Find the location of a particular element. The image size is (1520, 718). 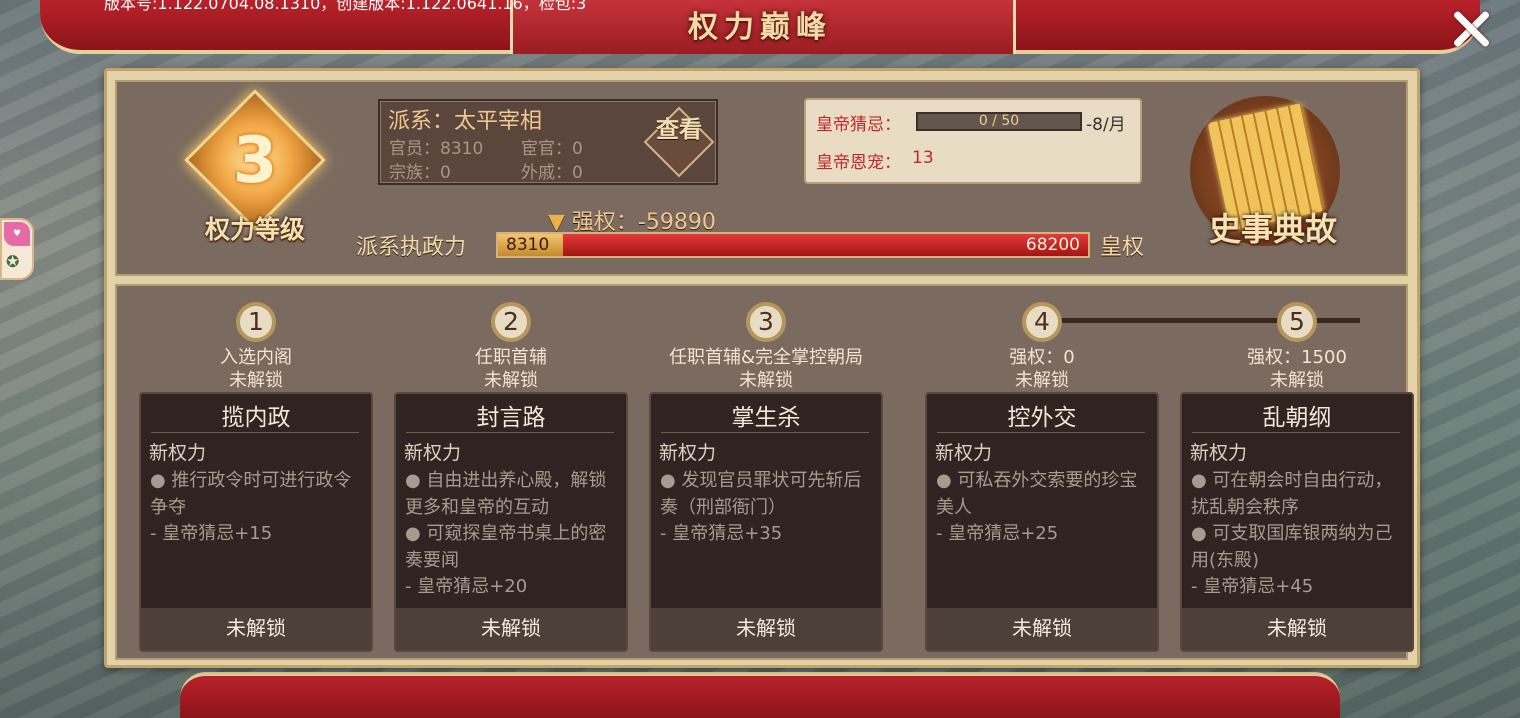

faction-power-label: 派系执政力 is located at coordinates (411, 247).